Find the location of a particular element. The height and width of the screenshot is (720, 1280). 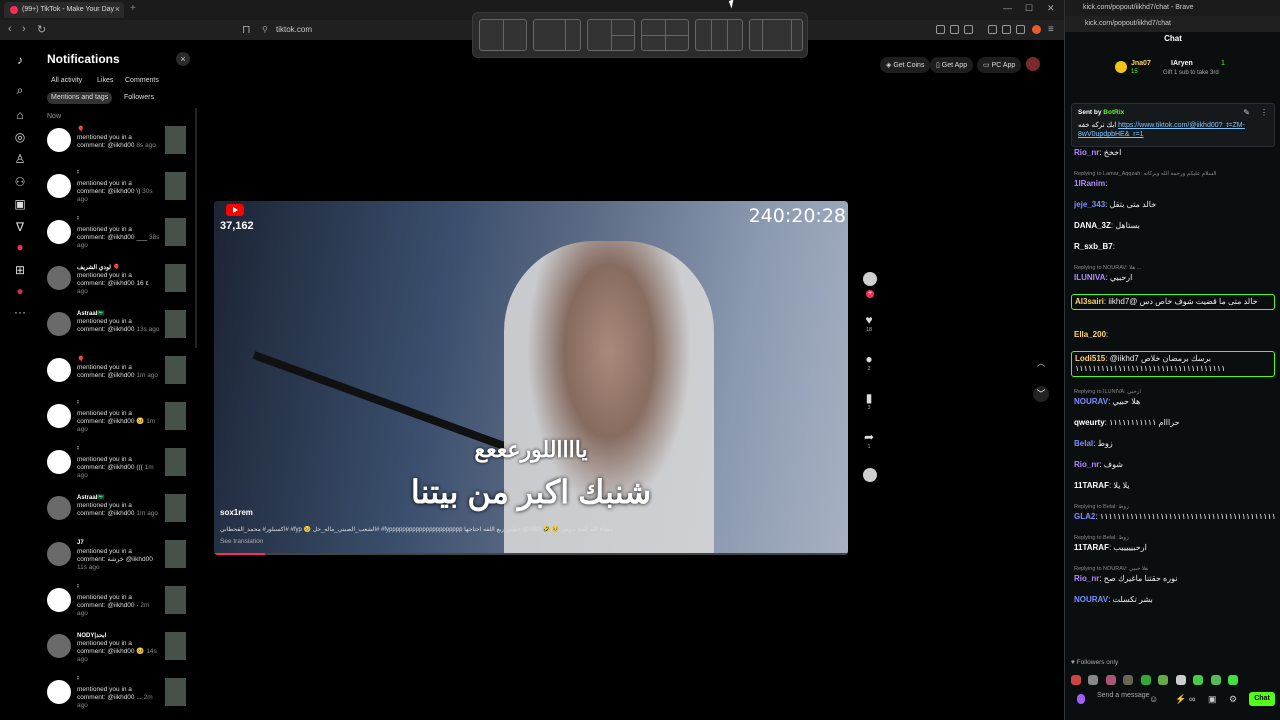

snap-layout-wide-center is located at coordinates (776, 35).